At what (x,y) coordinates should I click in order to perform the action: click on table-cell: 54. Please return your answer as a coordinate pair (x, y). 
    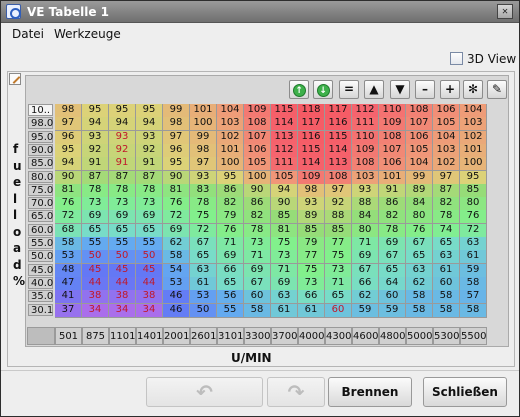
    Looking at the image, I should click on (176, 270).